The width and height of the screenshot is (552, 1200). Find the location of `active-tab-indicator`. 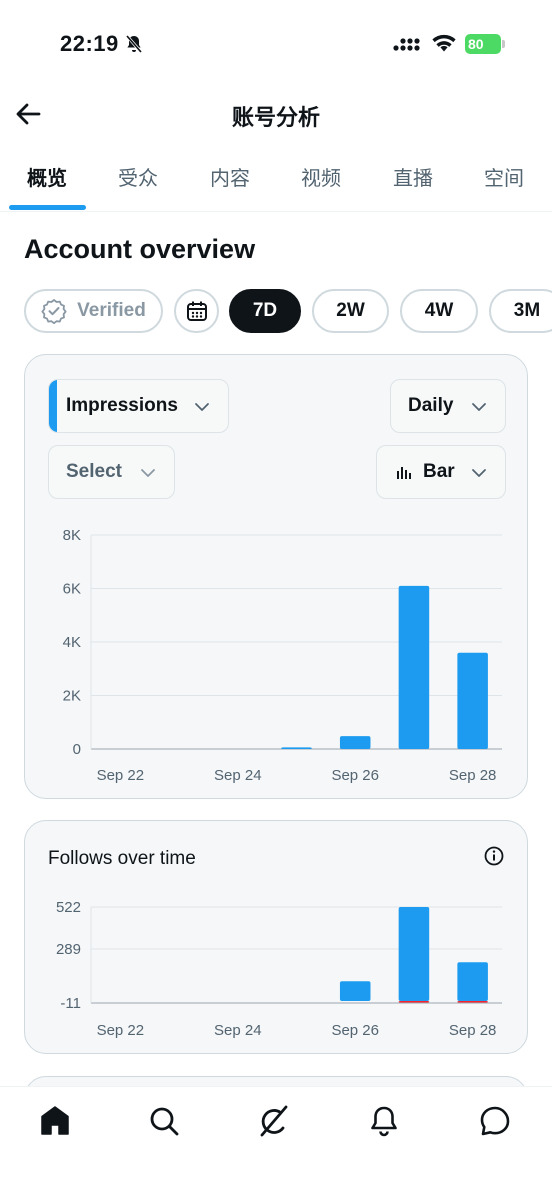

active-tab-indicator is located at coordinates (47, 207).